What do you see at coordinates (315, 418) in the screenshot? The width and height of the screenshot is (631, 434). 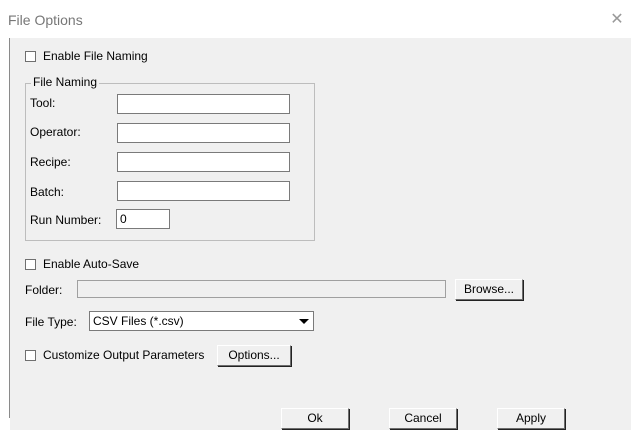 I see `ok-button: Ok` at bounding box center [315, 418].